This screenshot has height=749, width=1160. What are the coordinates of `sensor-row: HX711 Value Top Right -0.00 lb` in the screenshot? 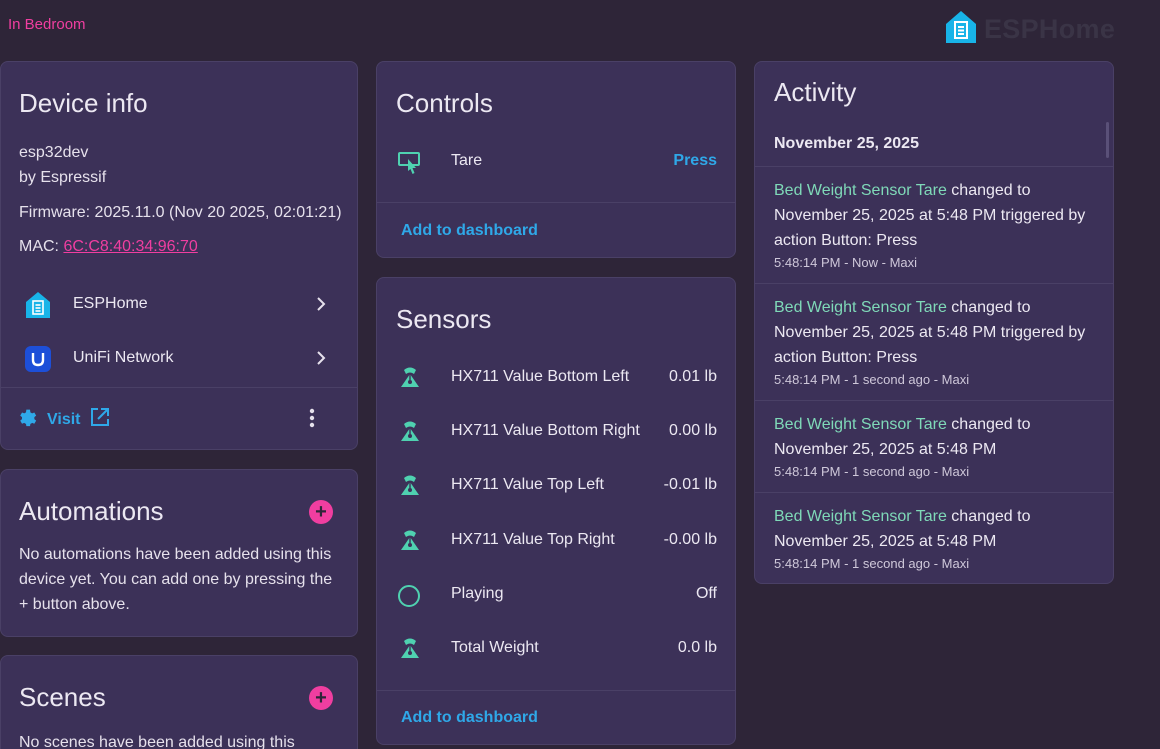 It's located at (556, 541).